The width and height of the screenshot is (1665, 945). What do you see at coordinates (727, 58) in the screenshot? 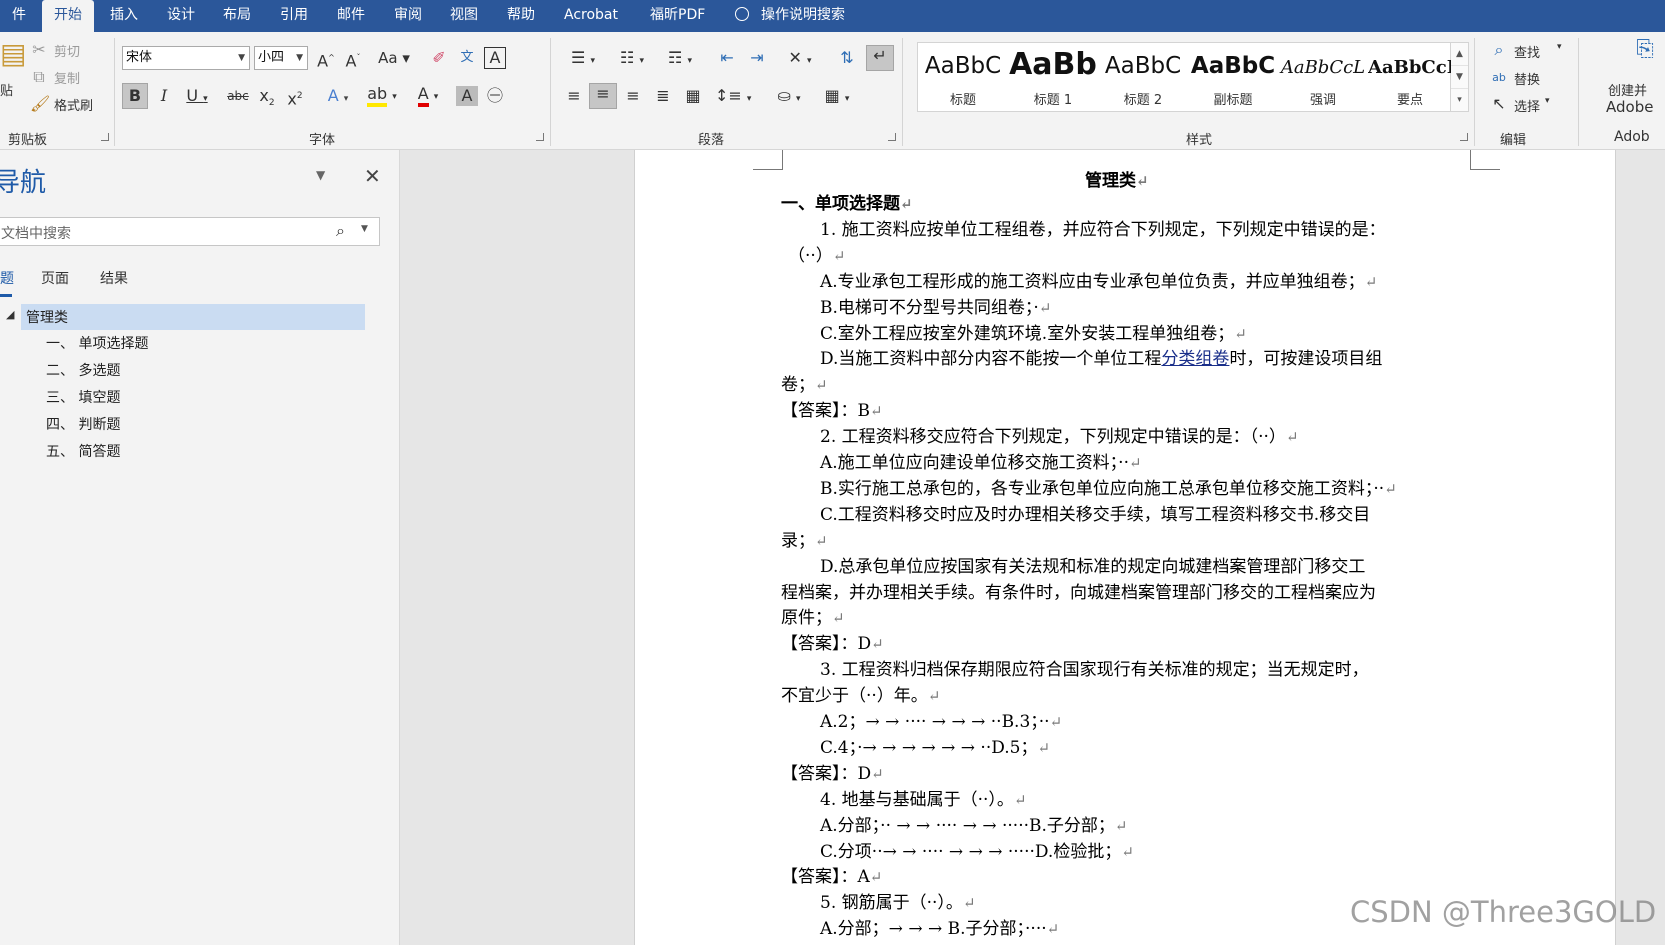
I see `decrease-indent-icon: ⇤` at bounding box center [727, 58].